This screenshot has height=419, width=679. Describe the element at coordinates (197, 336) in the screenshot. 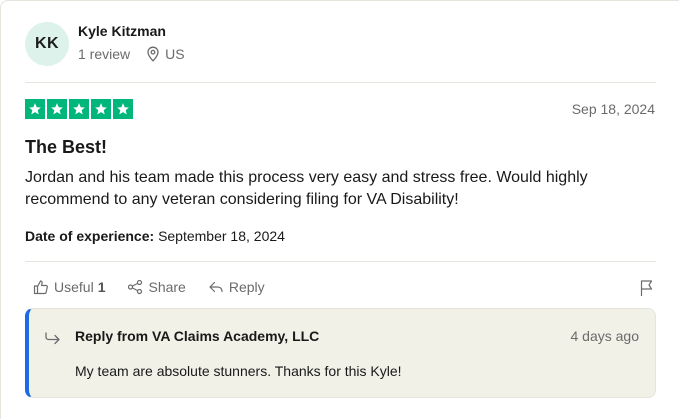

I see `reply-heading: Reply from VA Claims Academy, LLC` at that location.